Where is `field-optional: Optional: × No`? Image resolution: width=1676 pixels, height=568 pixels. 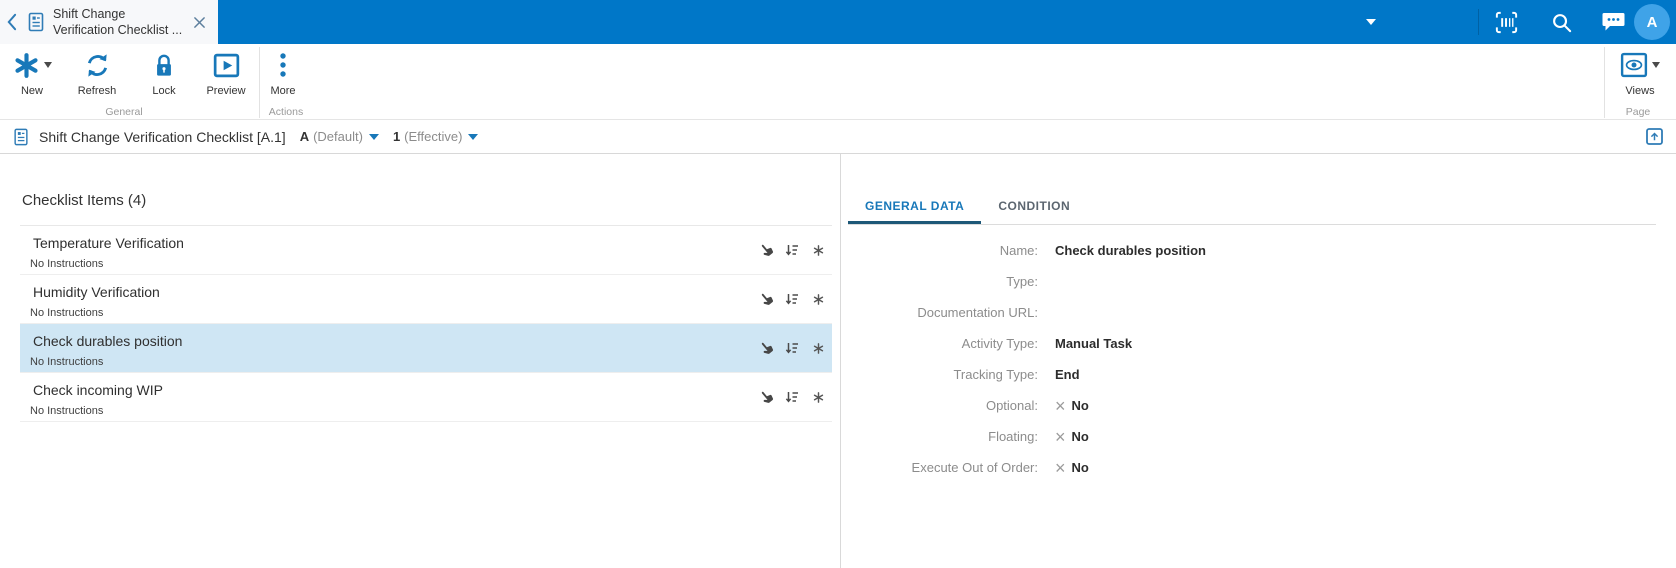
field-optional: Optional: × No is located at coordinates (1037, 405).